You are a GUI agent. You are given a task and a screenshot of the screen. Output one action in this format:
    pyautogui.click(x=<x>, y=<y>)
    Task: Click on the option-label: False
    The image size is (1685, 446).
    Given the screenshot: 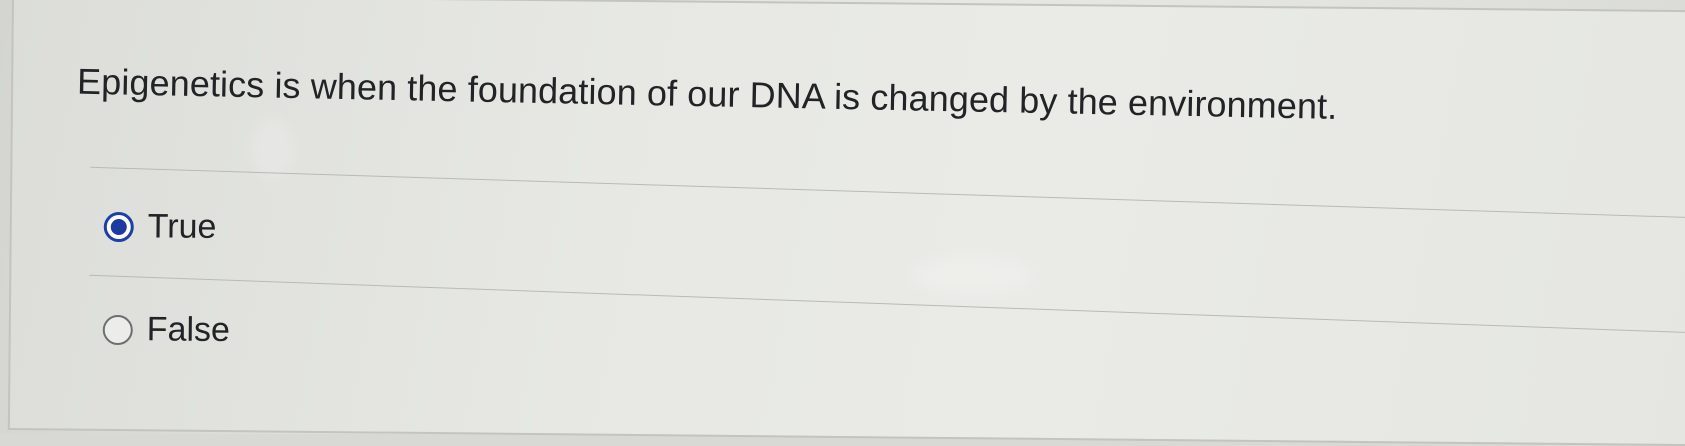 What is the action you would take?
    pyautogui.click(x=188, y=330)
    